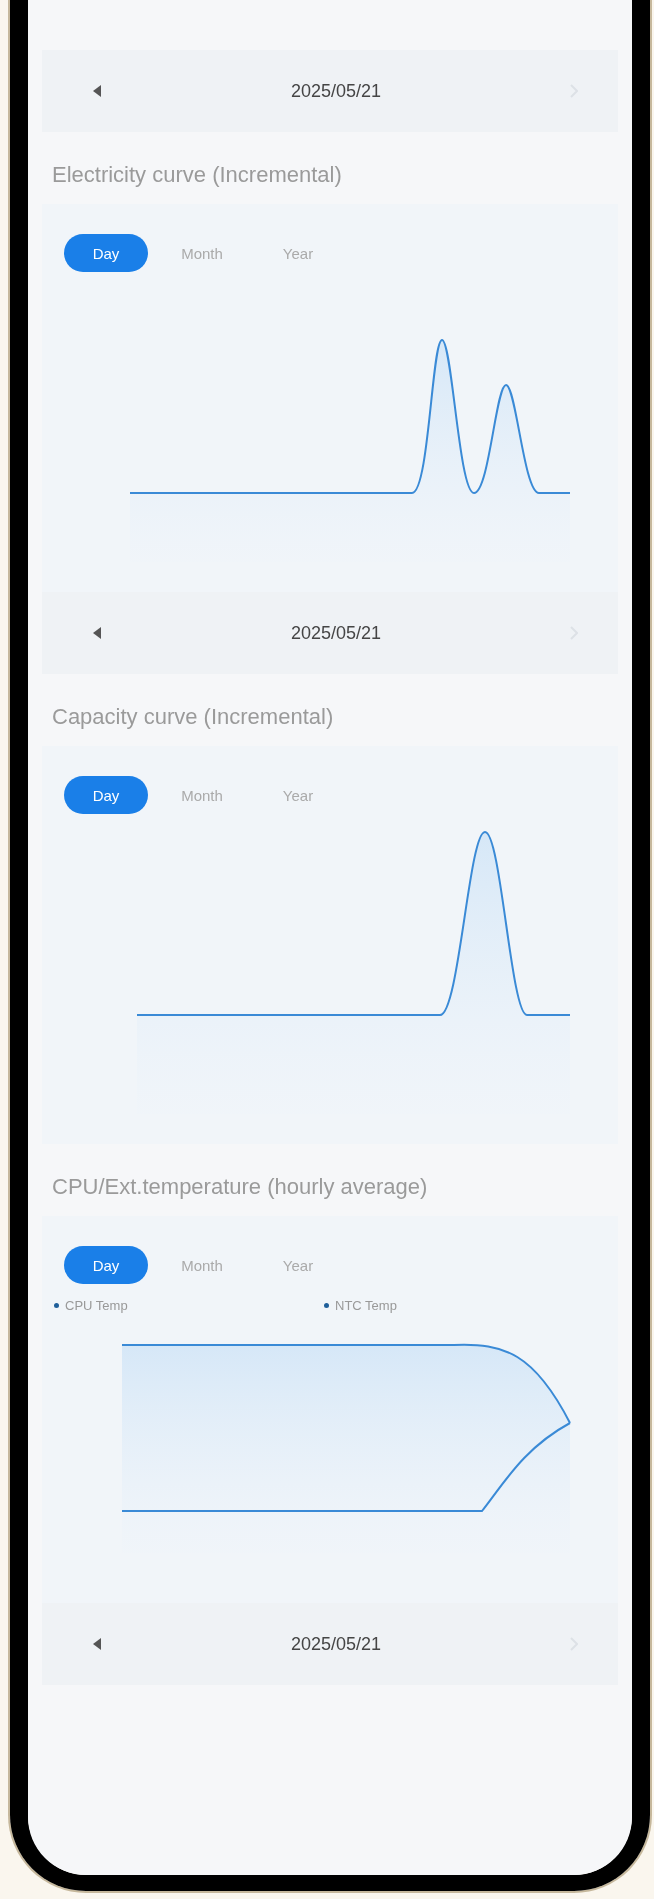  Describe the element at coordinates (193, 717) in the screenshot. I see `section-title: Capacity curve (Incremental)` at that location.